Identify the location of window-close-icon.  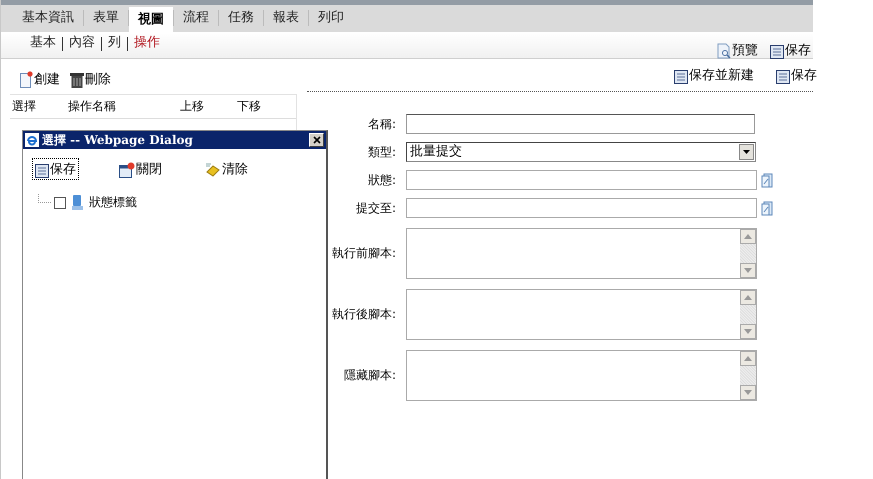
(127, 170).